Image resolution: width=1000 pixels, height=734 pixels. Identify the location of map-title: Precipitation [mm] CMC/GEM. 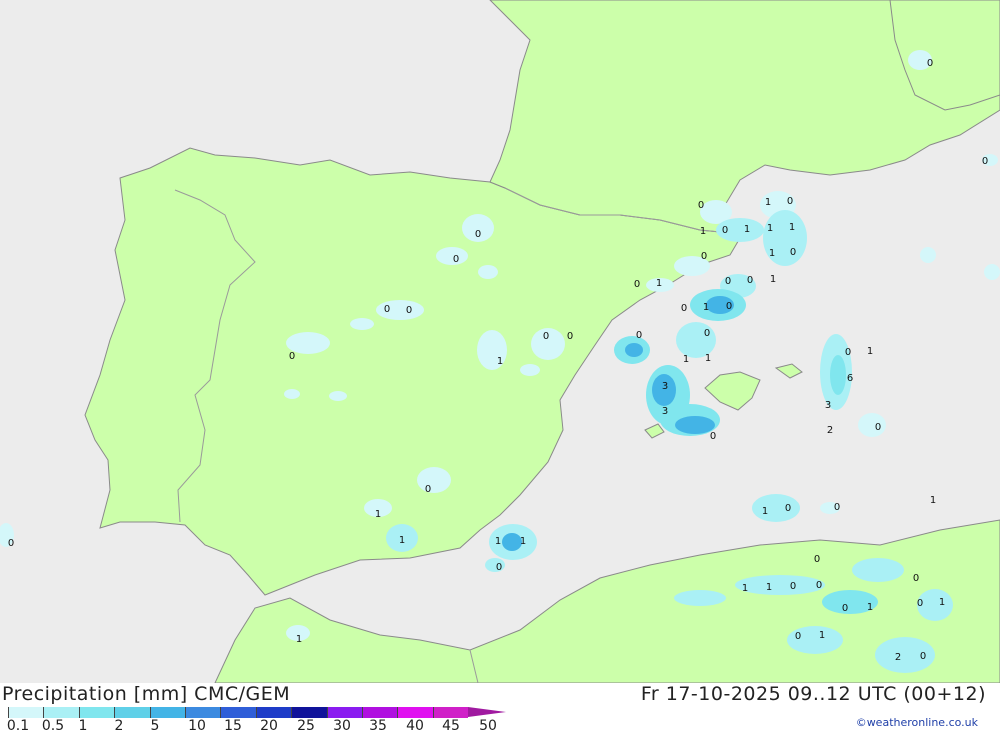
(146, 694).